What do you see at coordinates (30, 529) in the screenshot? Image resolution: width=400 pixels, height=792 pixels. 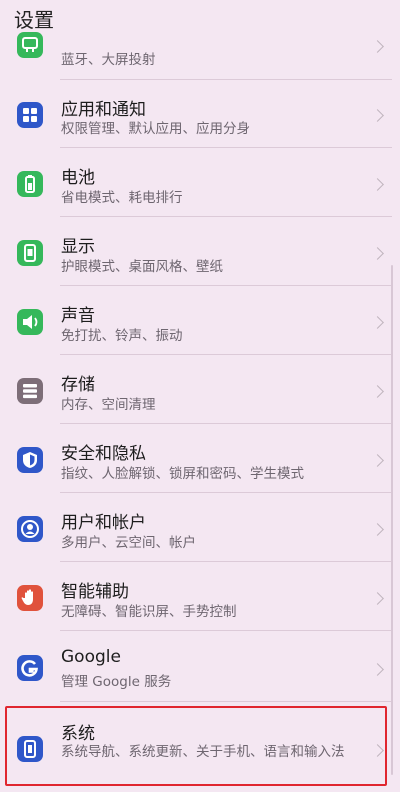 I see `user-icon` at bounding box center [30, 529].